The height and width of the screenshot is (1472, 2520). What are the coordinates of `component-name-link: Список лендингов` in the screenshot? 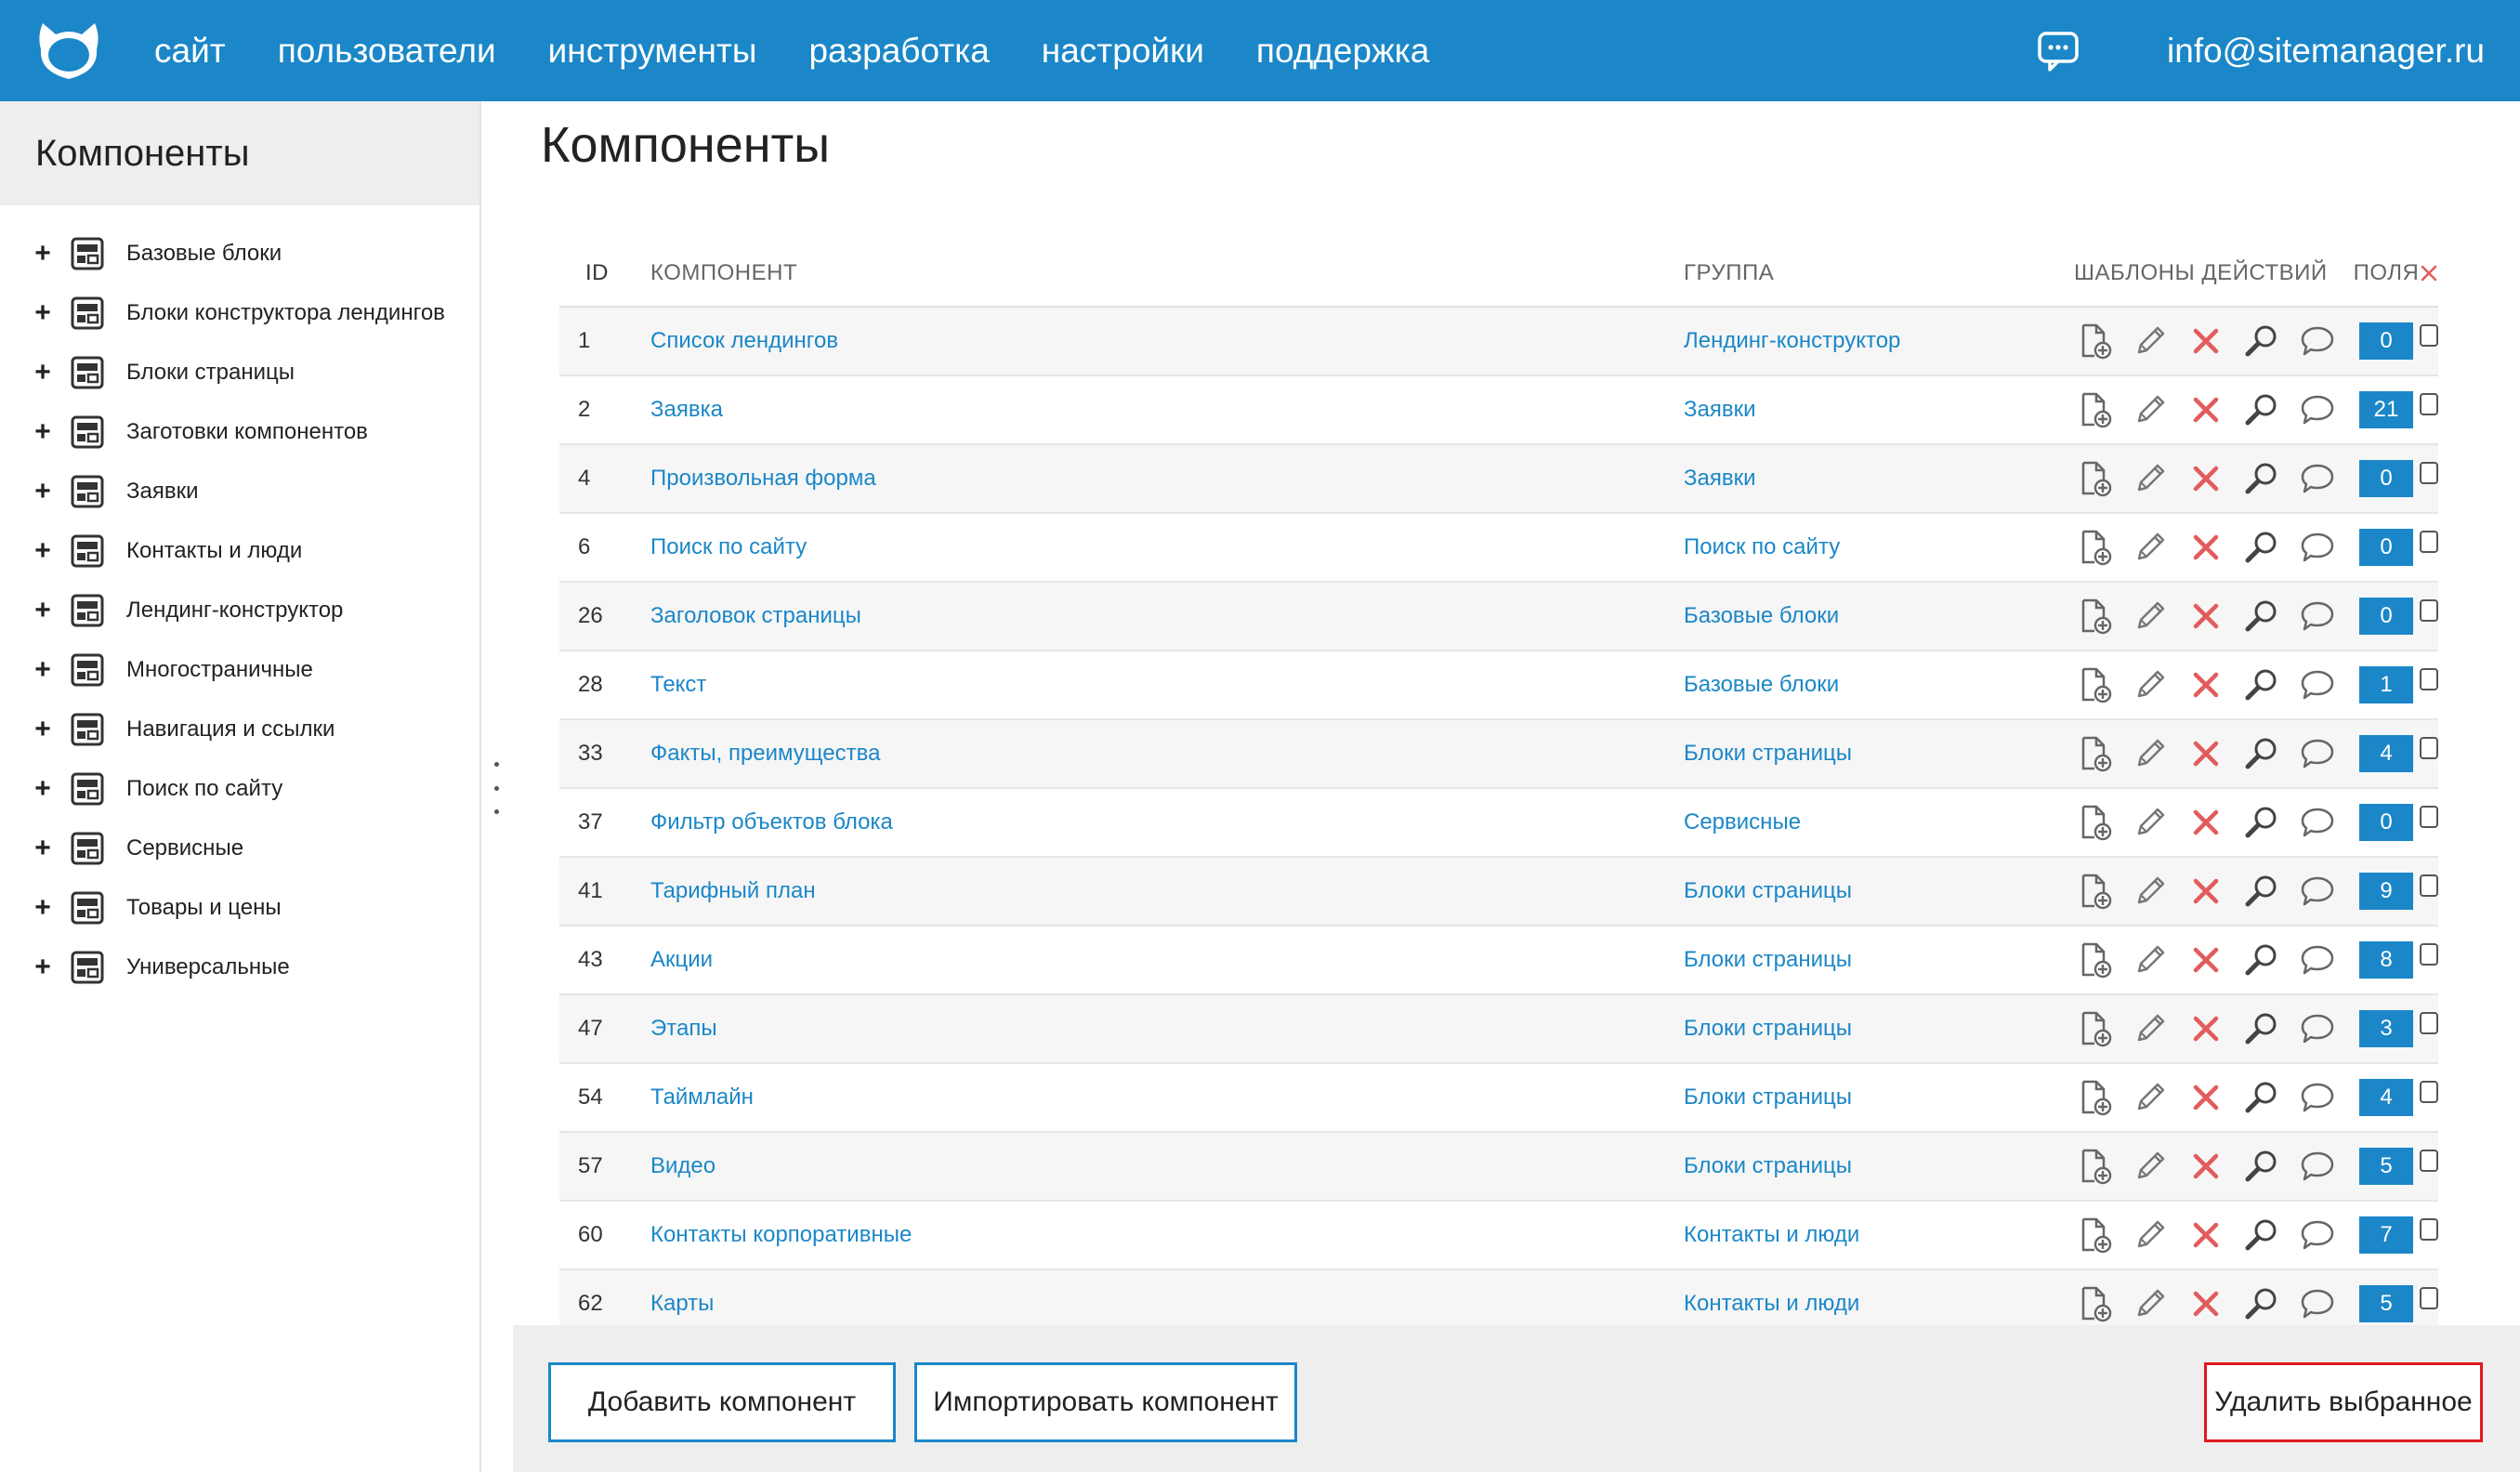 It's located at (744, 340).